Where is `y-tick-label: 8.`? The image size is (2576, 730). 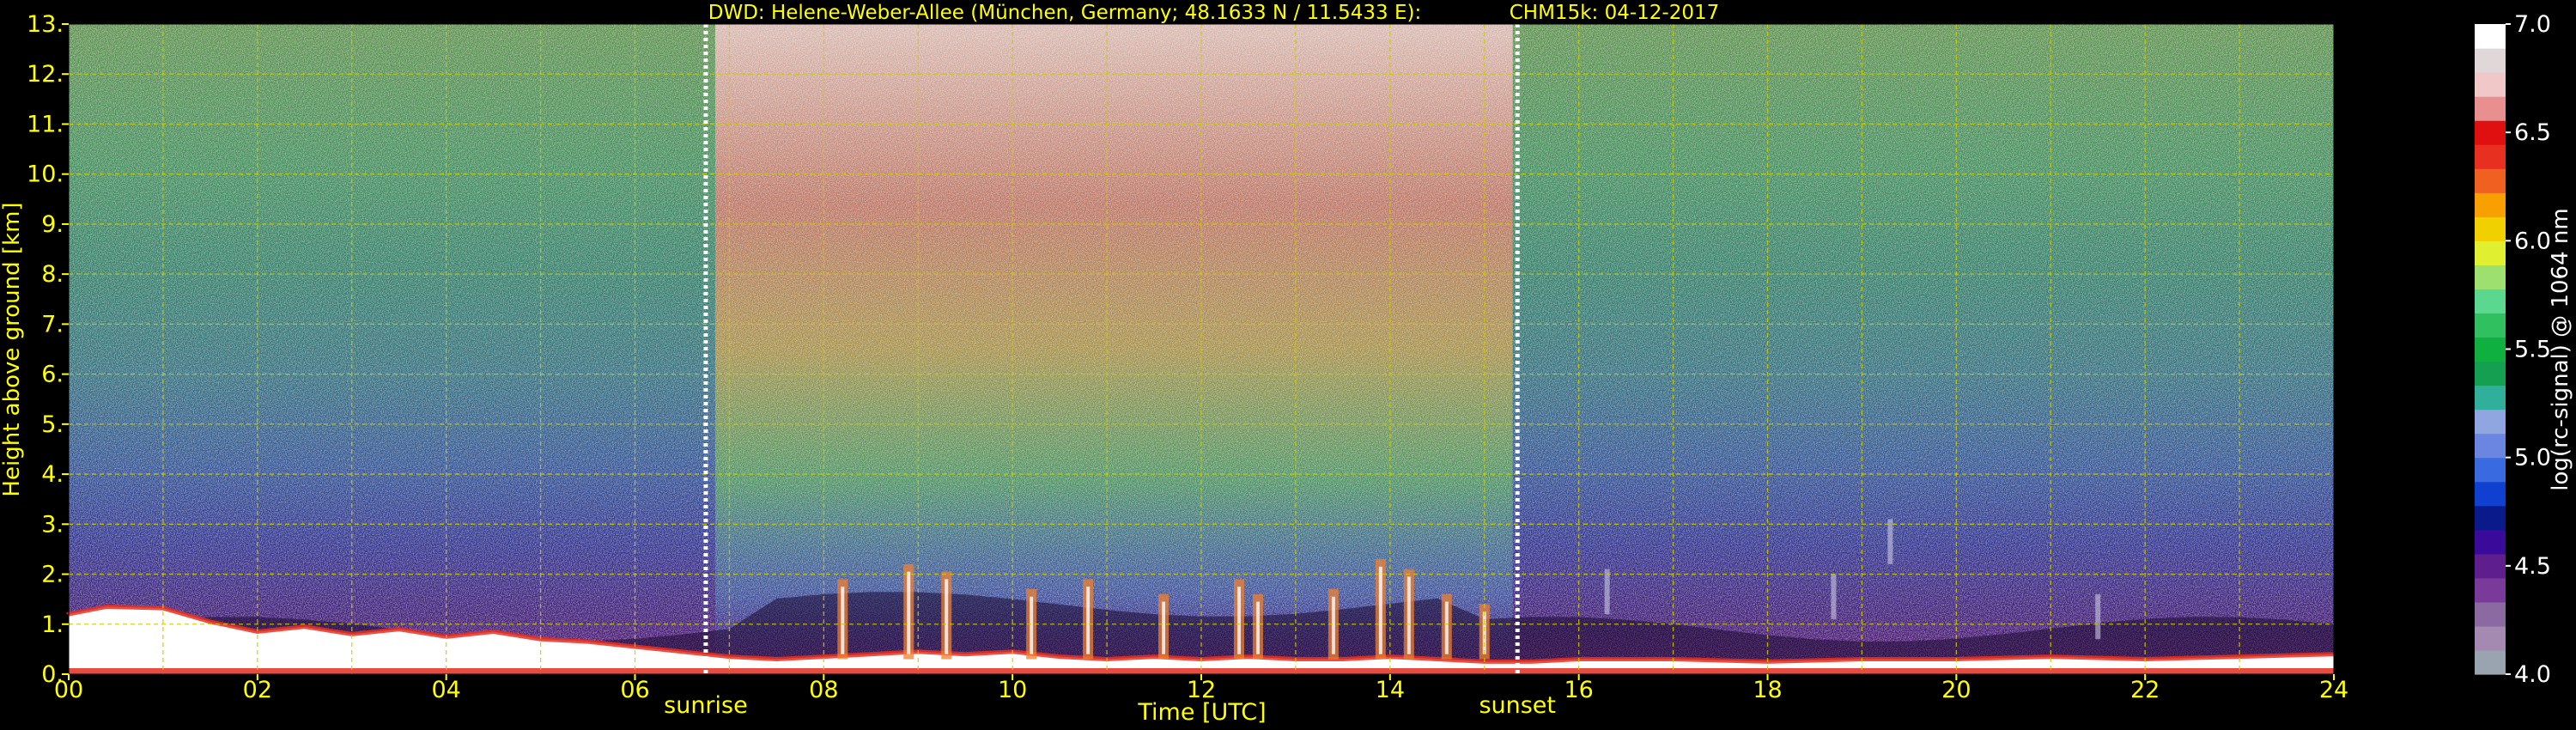
y-tick-label: 8. is located at coordinates (52, 274).